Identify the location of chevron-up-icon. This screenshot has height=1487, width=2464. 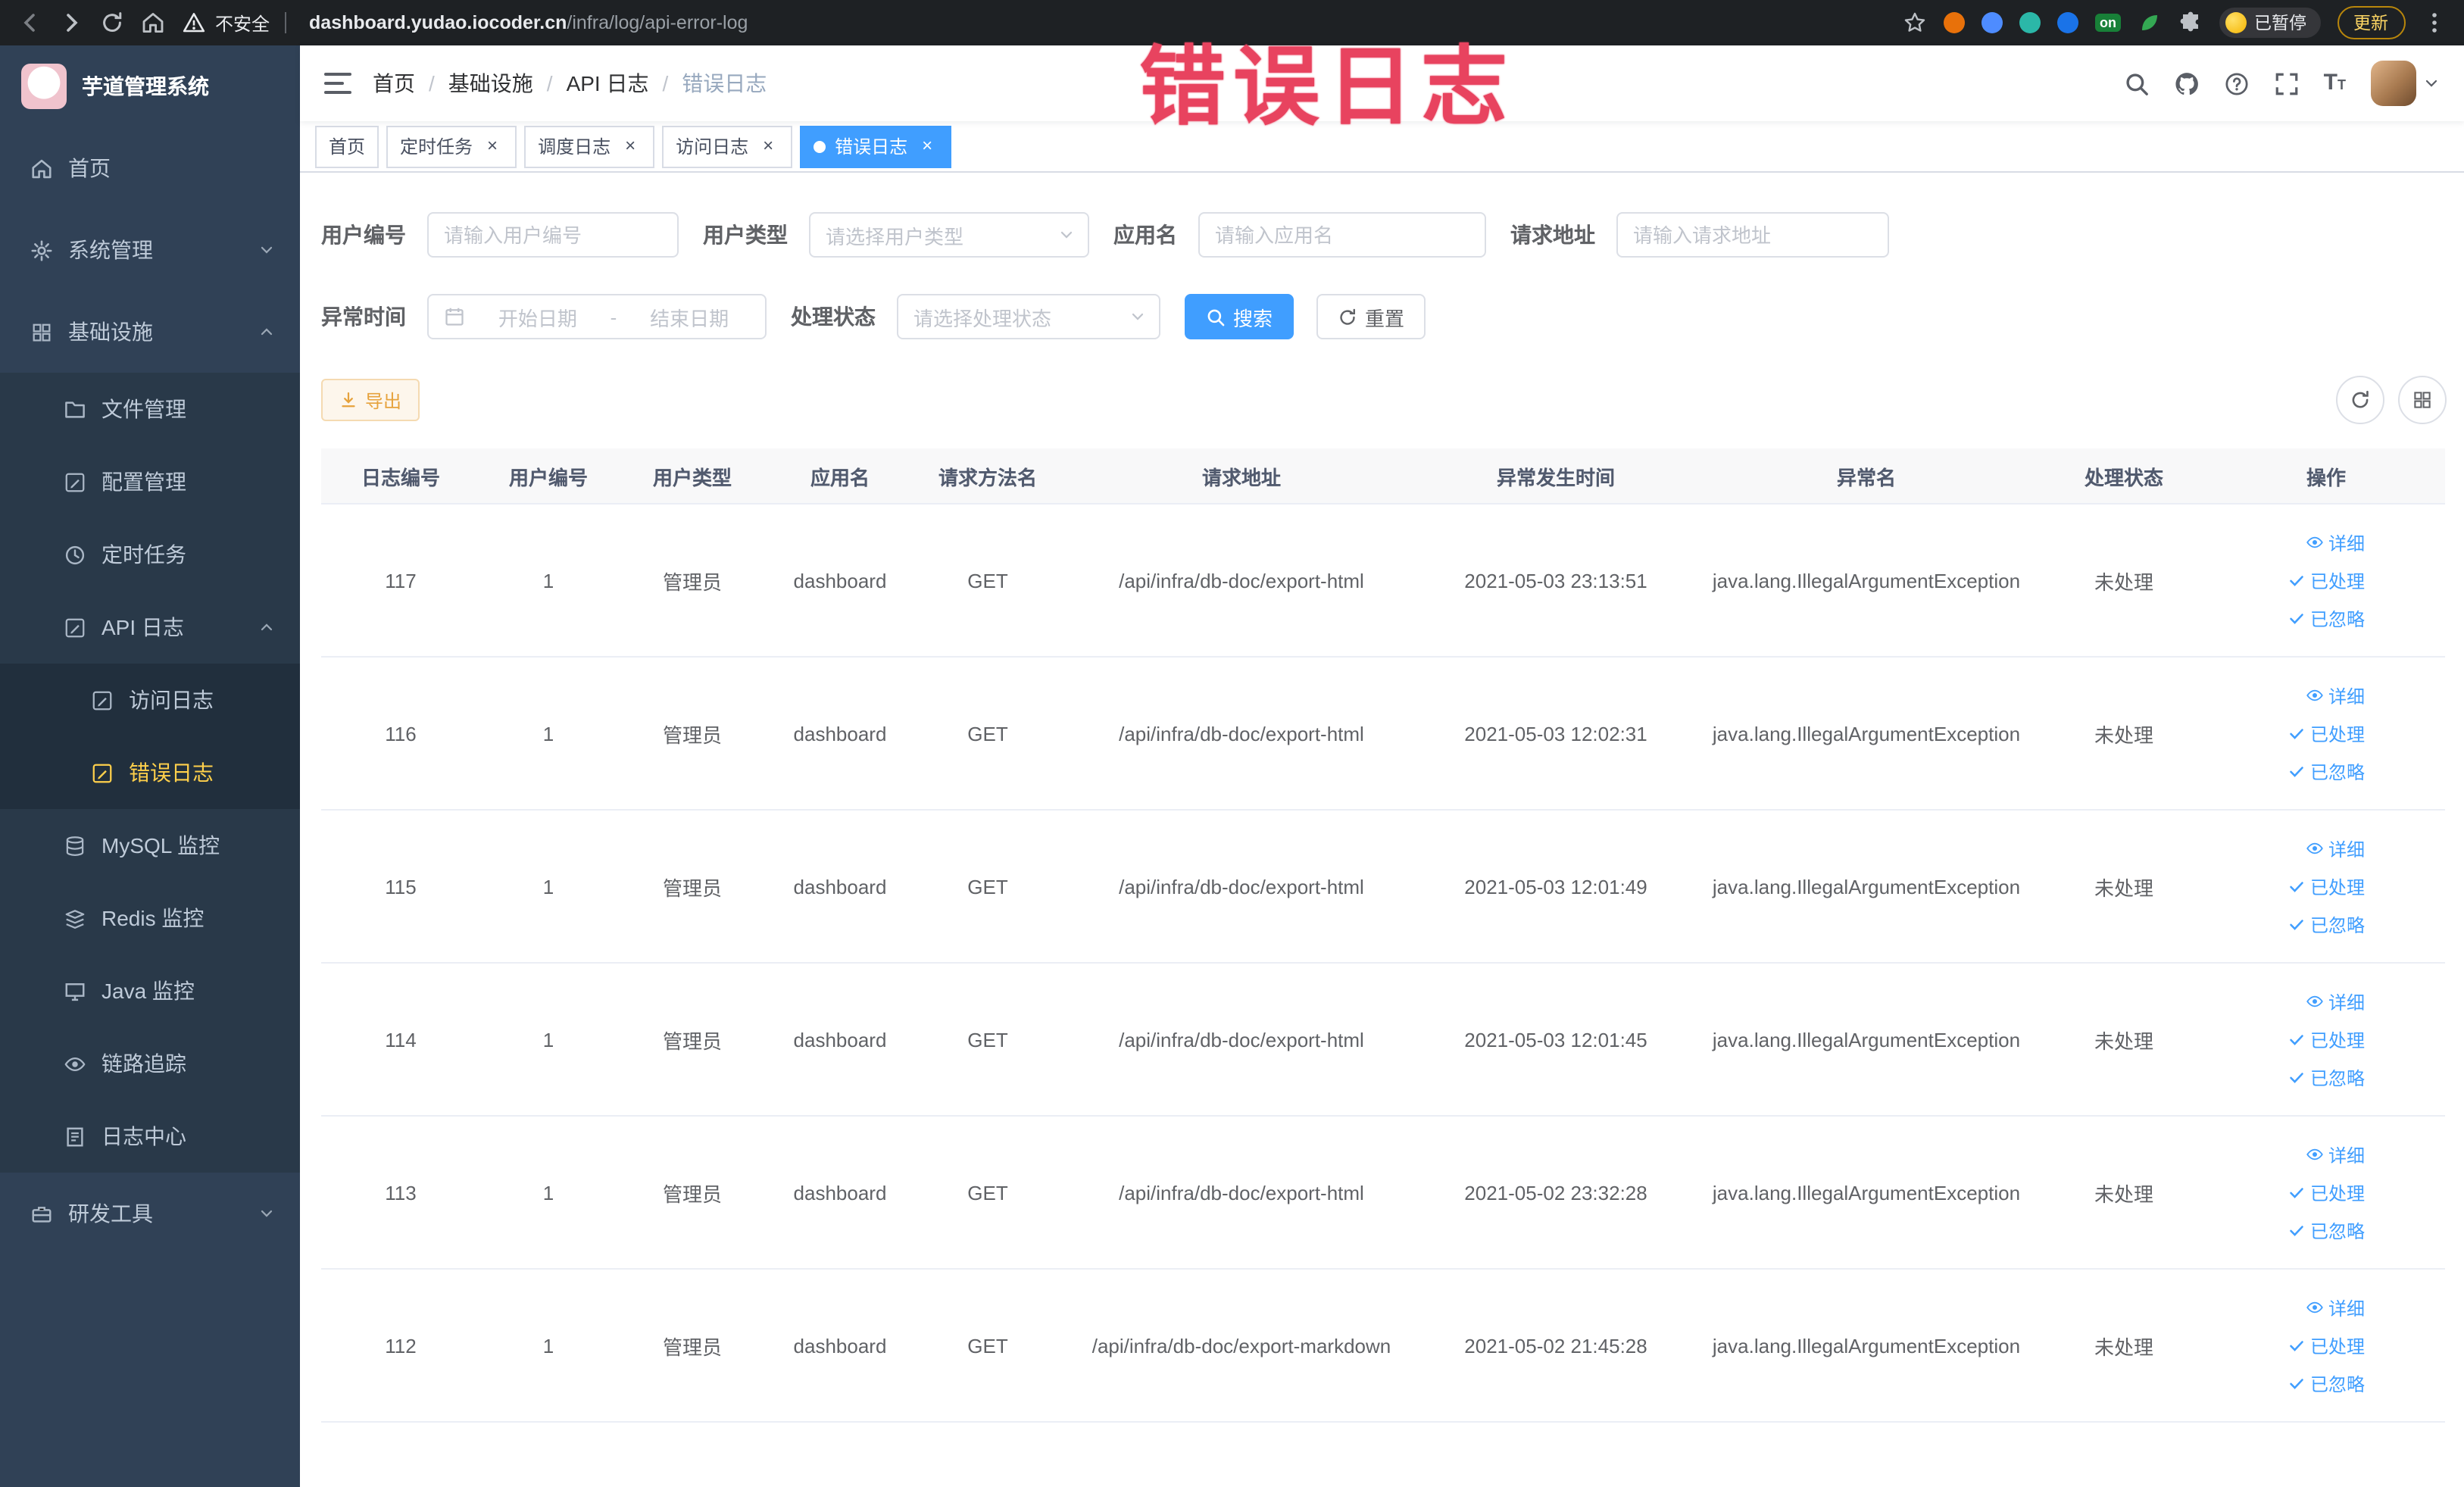
(267, 627).